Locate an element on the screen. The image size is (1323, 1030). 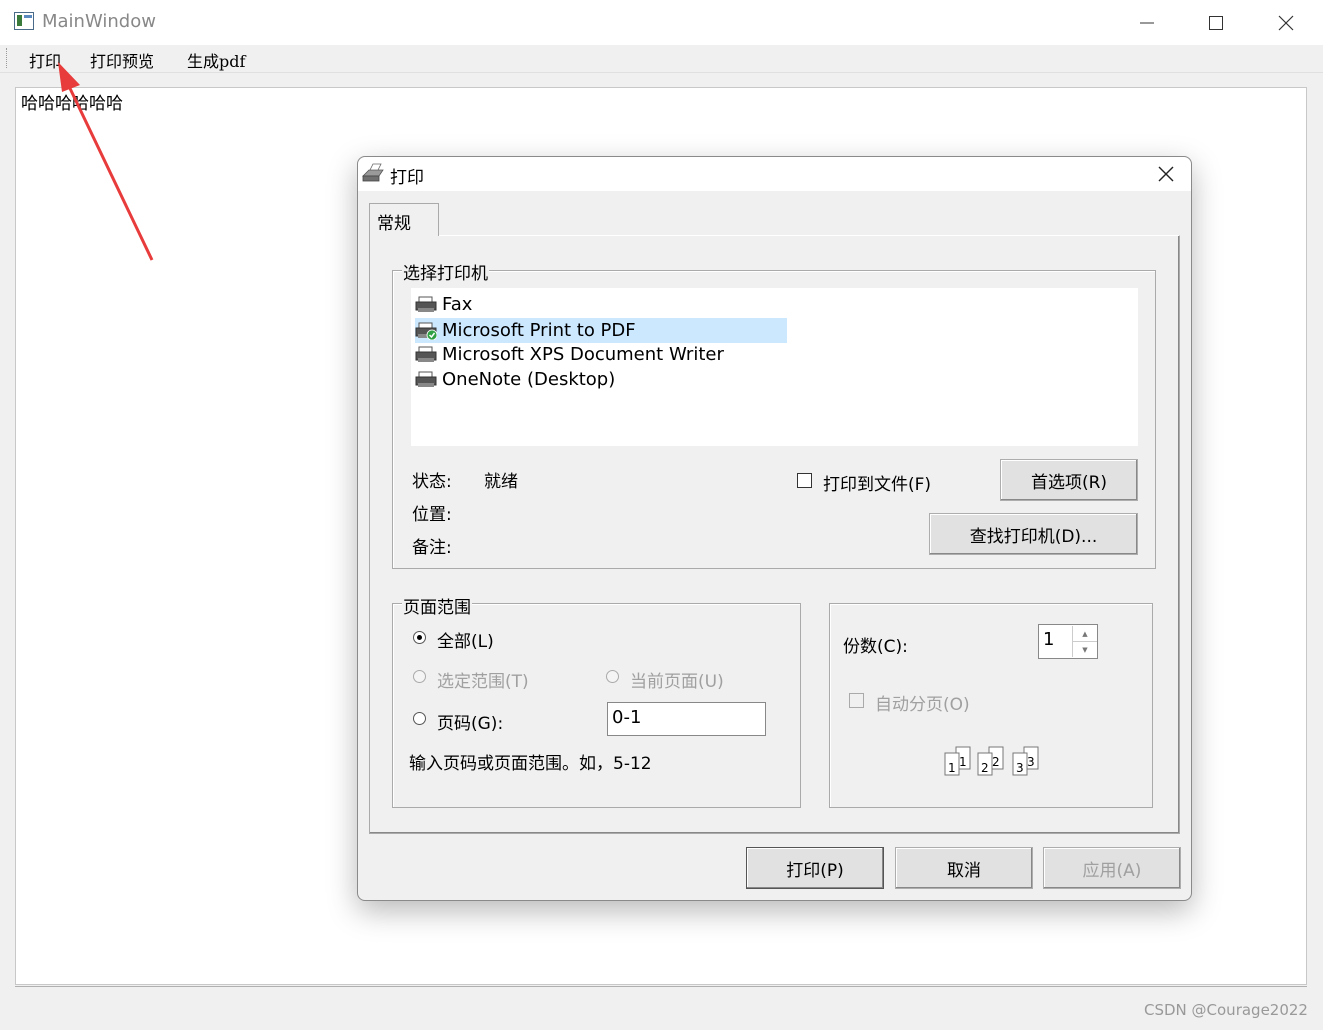
print-to-file-label: 打印到文件(F) is located at coordinates (877, 485).